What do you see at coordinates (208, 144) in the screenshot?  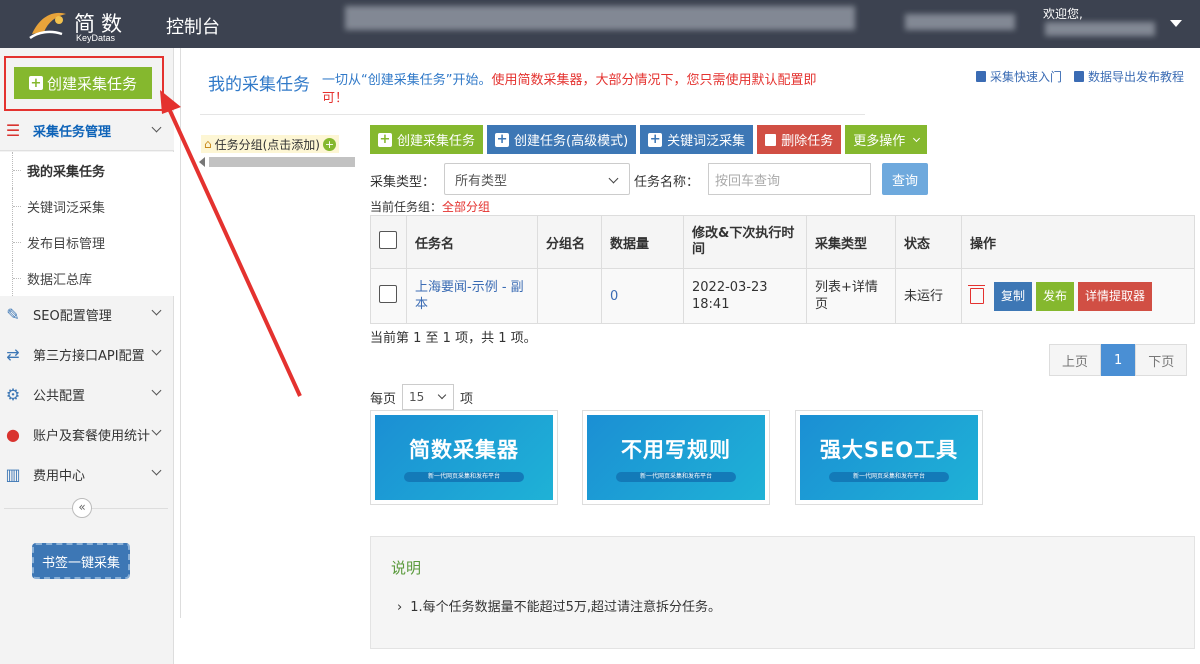 I see `home-icon: ⌂` at bounding box center [208, 144].